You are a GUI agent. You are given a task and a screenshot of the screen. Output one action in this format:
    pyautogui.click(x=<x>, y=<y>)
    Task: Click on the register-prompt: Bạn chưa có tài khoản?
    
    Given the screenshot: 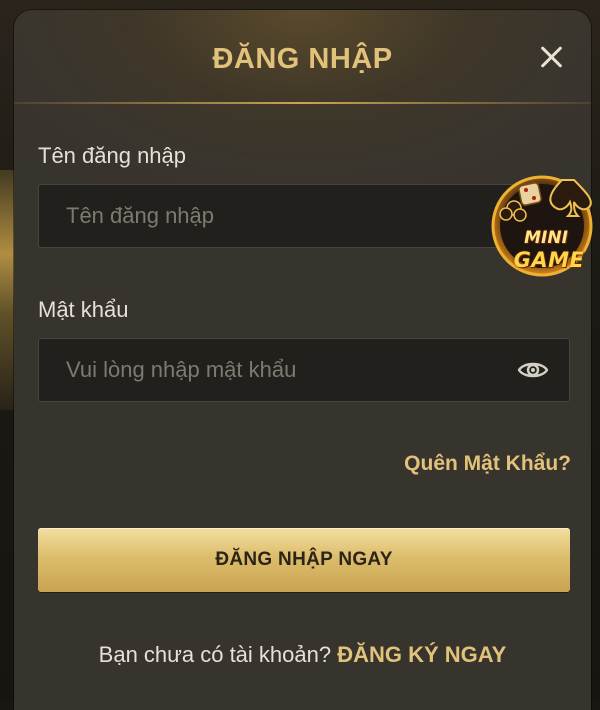 What is the action you would take?
    pyautogui.click(x=215, y=654)
    